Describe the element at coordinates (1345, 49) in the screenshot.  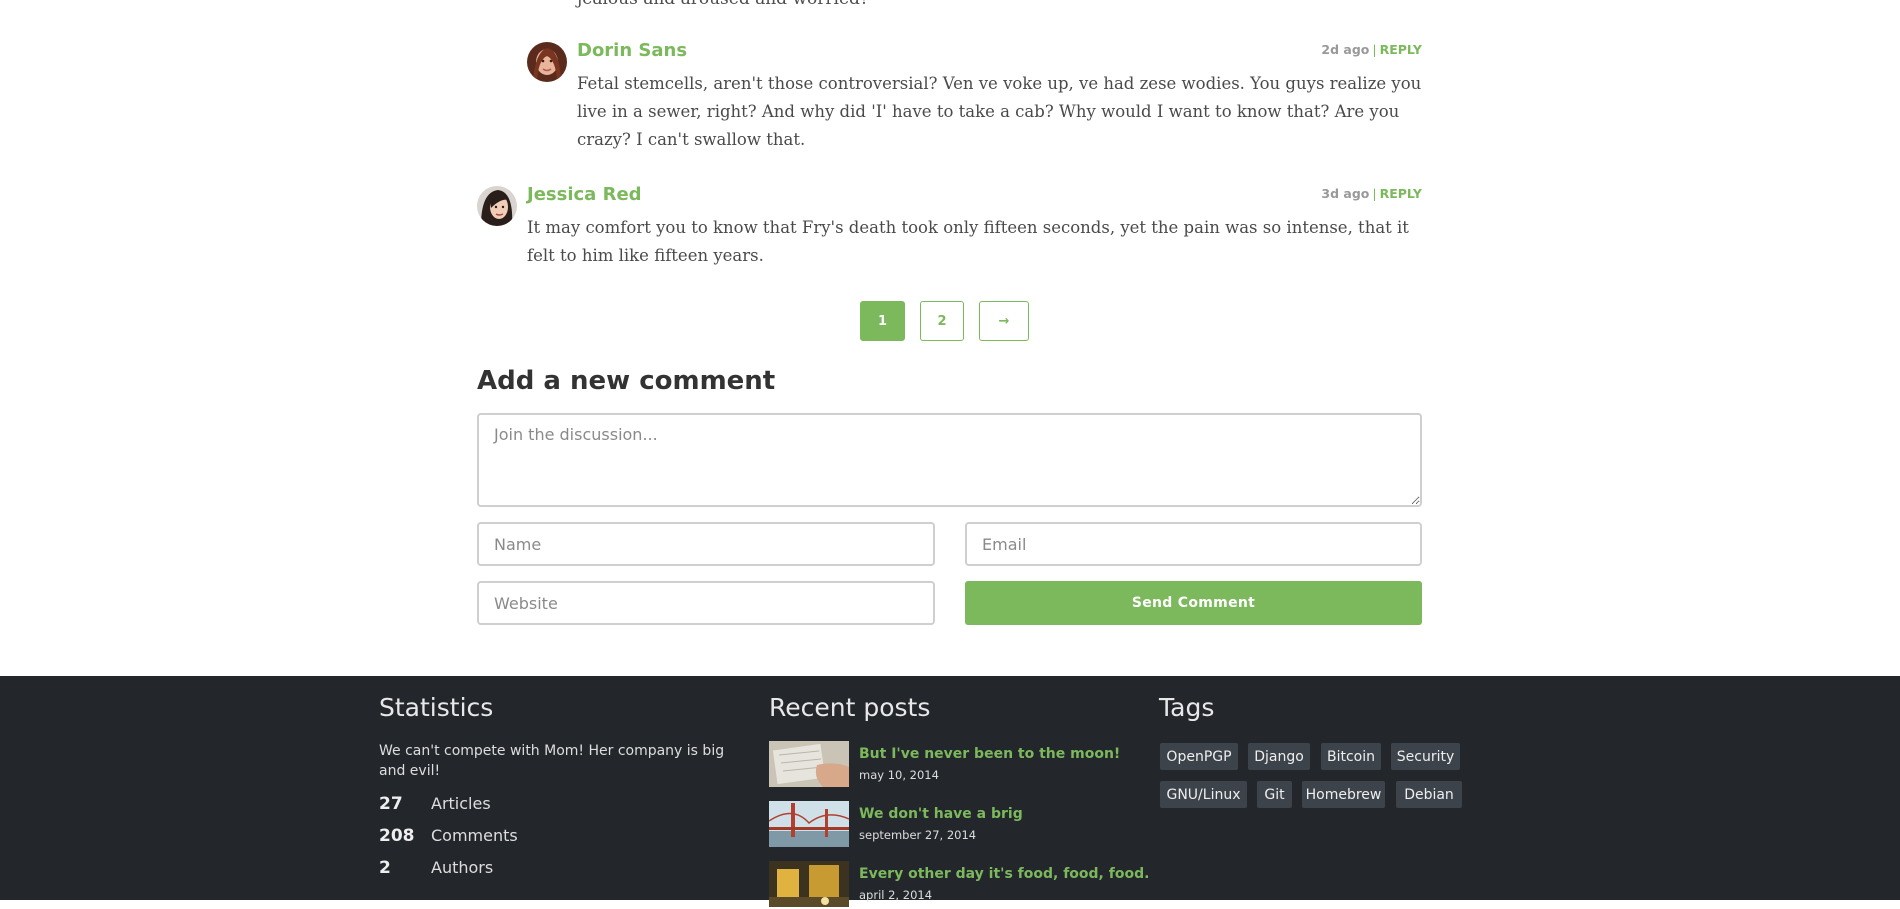
I see `comment-time: 2d ago` at that location.